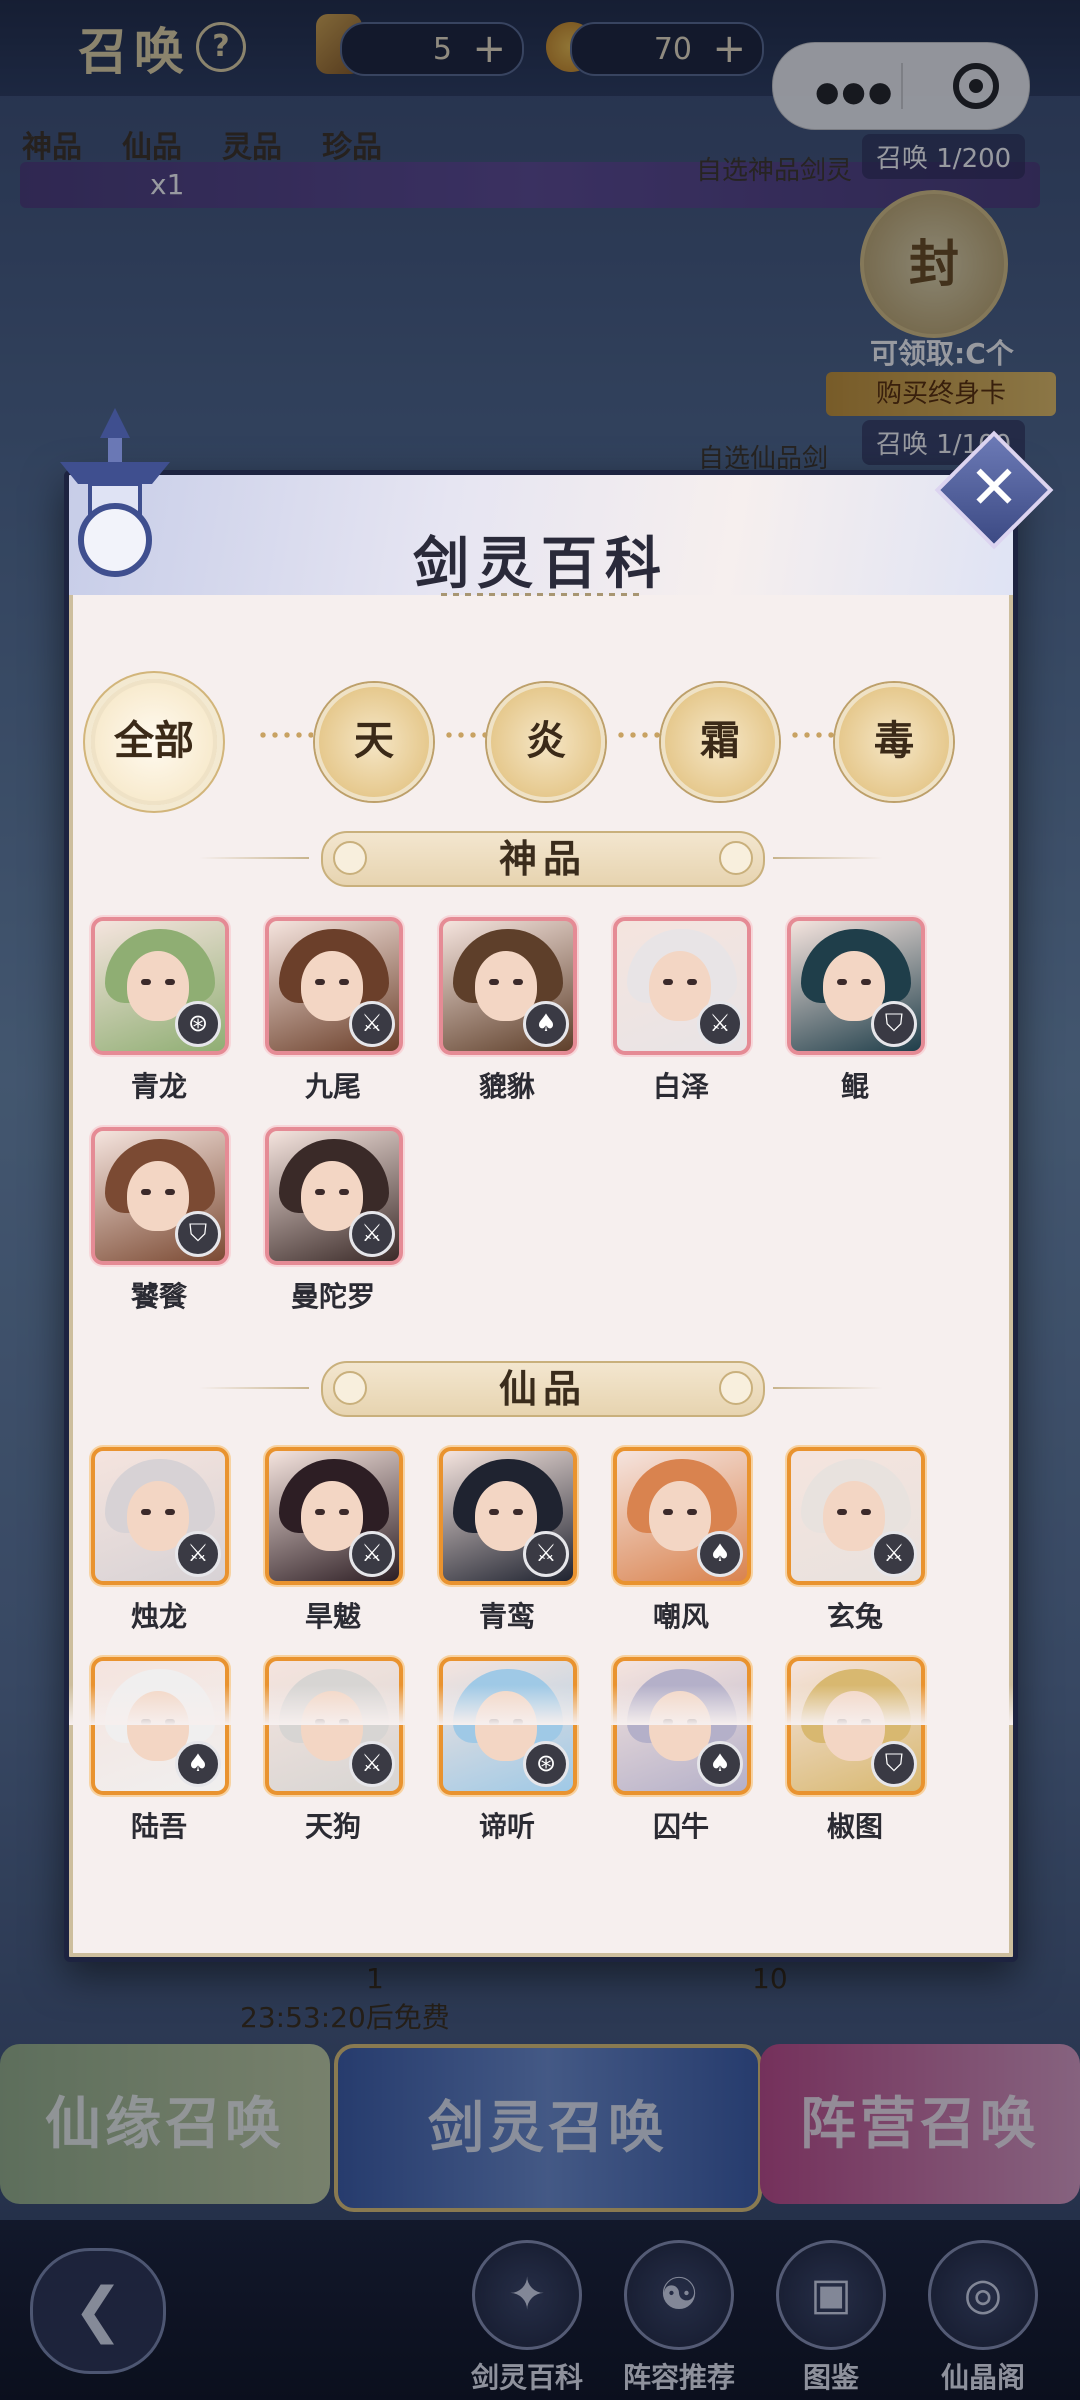 This screenshot has height=2400, width=1080. Describe the element at coordinates (541, 564) in the screenshot. I see `modal-title: 剑灵百科` at that location.